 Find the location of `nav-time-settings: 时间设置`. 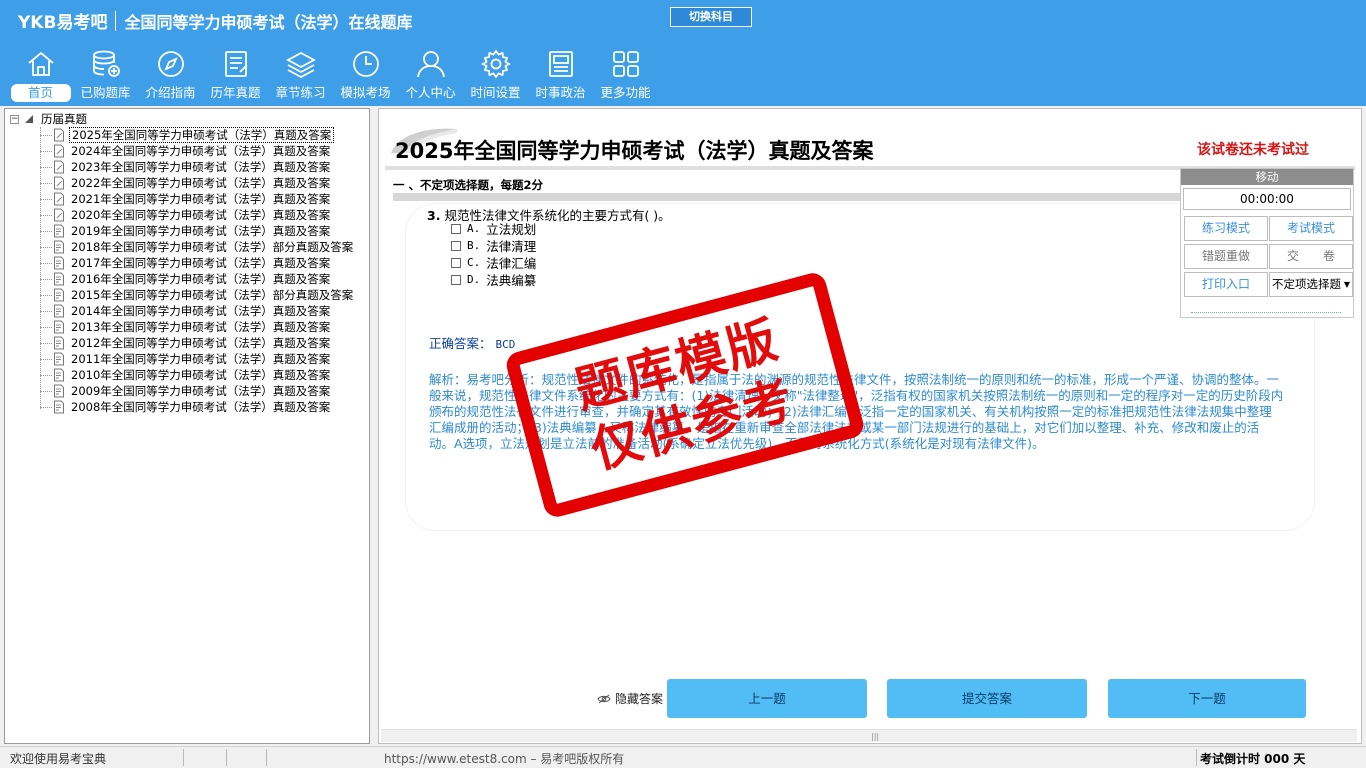

nav-time-settings: 时间设置 is located at coordinates (495, 76).